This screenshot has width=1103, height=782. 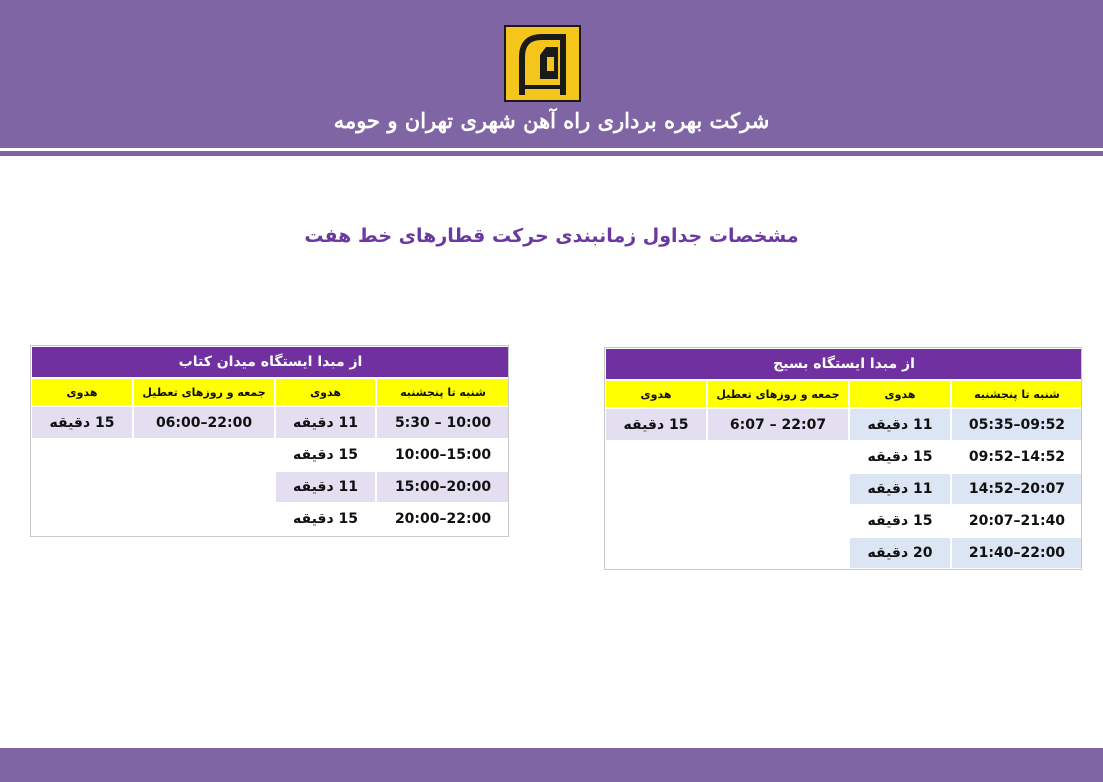 I want to click on table-row: 09:52–14:52 15 دقیقه, so click(x=844, y=505).